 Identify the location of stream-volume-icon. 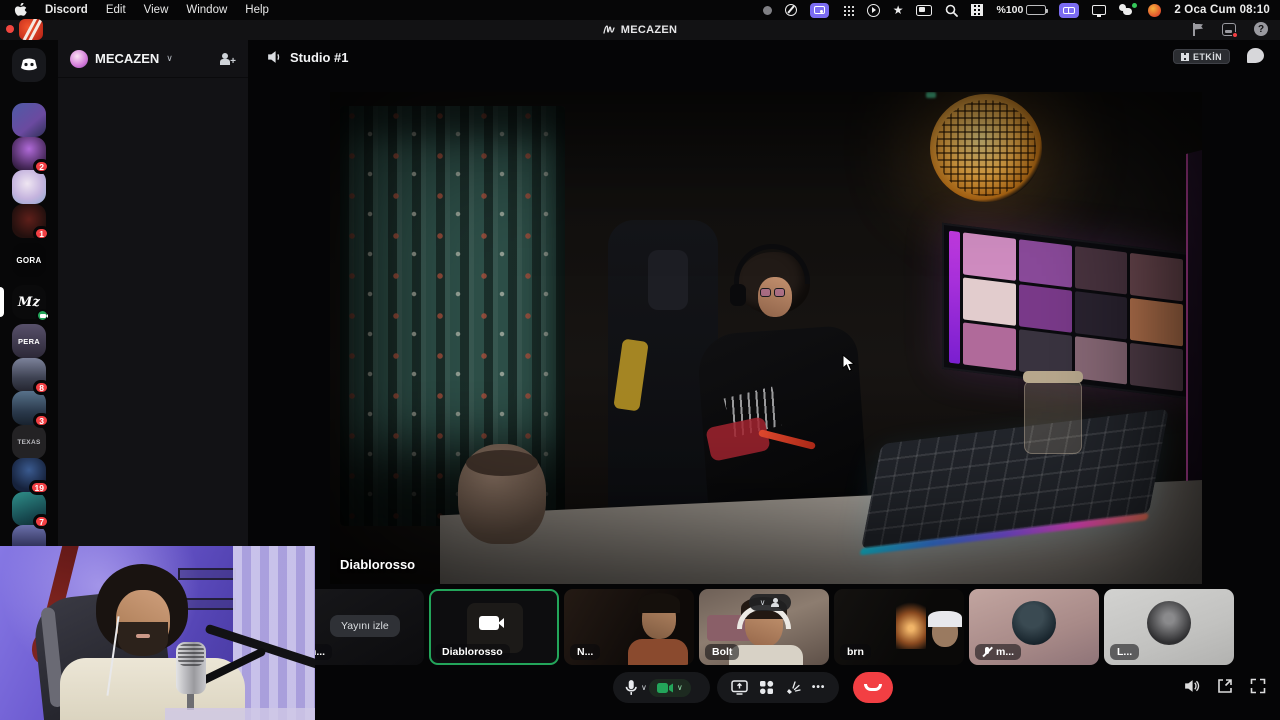
(1191, 686).